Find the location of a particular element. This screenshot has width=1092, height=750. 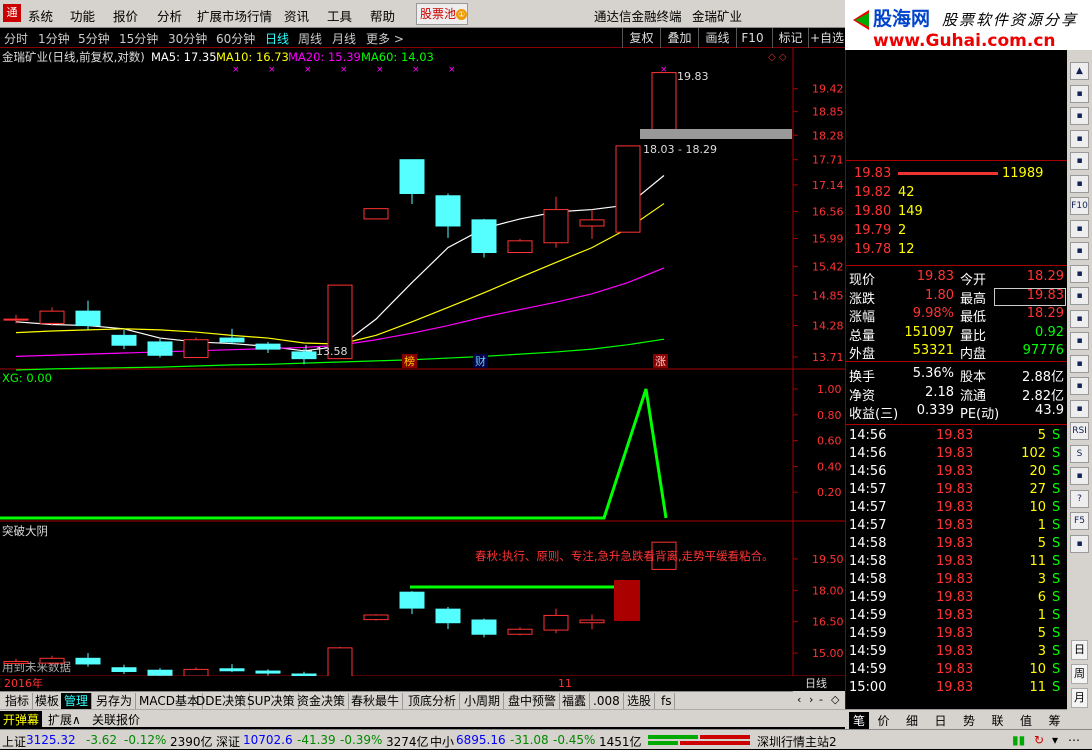

quote-tab: 笔 is located at coordinates (859, 720).